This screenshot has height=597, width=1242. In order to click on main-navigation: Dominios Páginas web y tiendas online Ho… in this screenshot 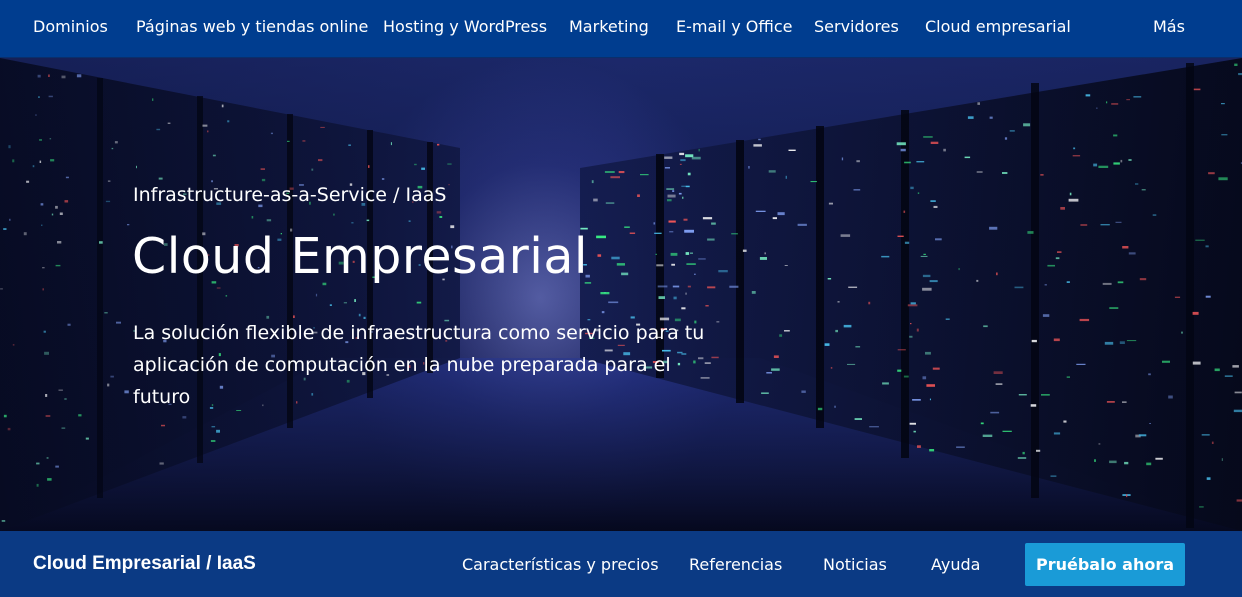, I will do `click(621, 29)`.